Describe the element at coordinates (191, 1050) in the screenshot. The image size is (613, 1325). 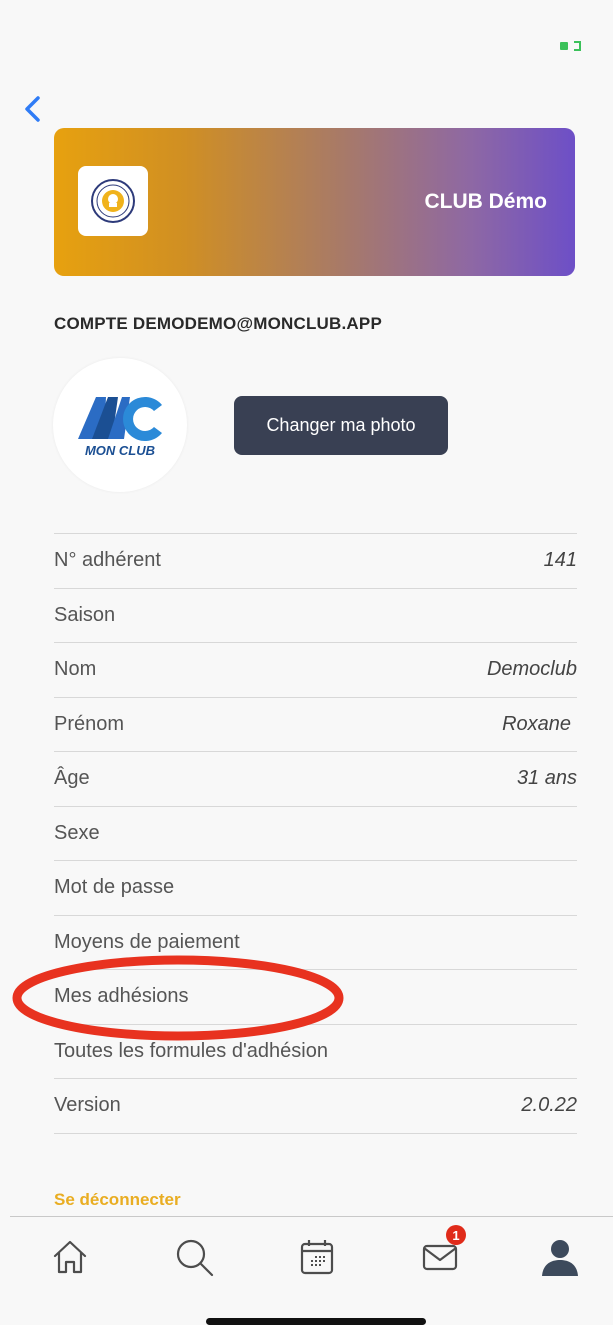
I see `row-label: Toutes les formules d'adhésion` at that location.